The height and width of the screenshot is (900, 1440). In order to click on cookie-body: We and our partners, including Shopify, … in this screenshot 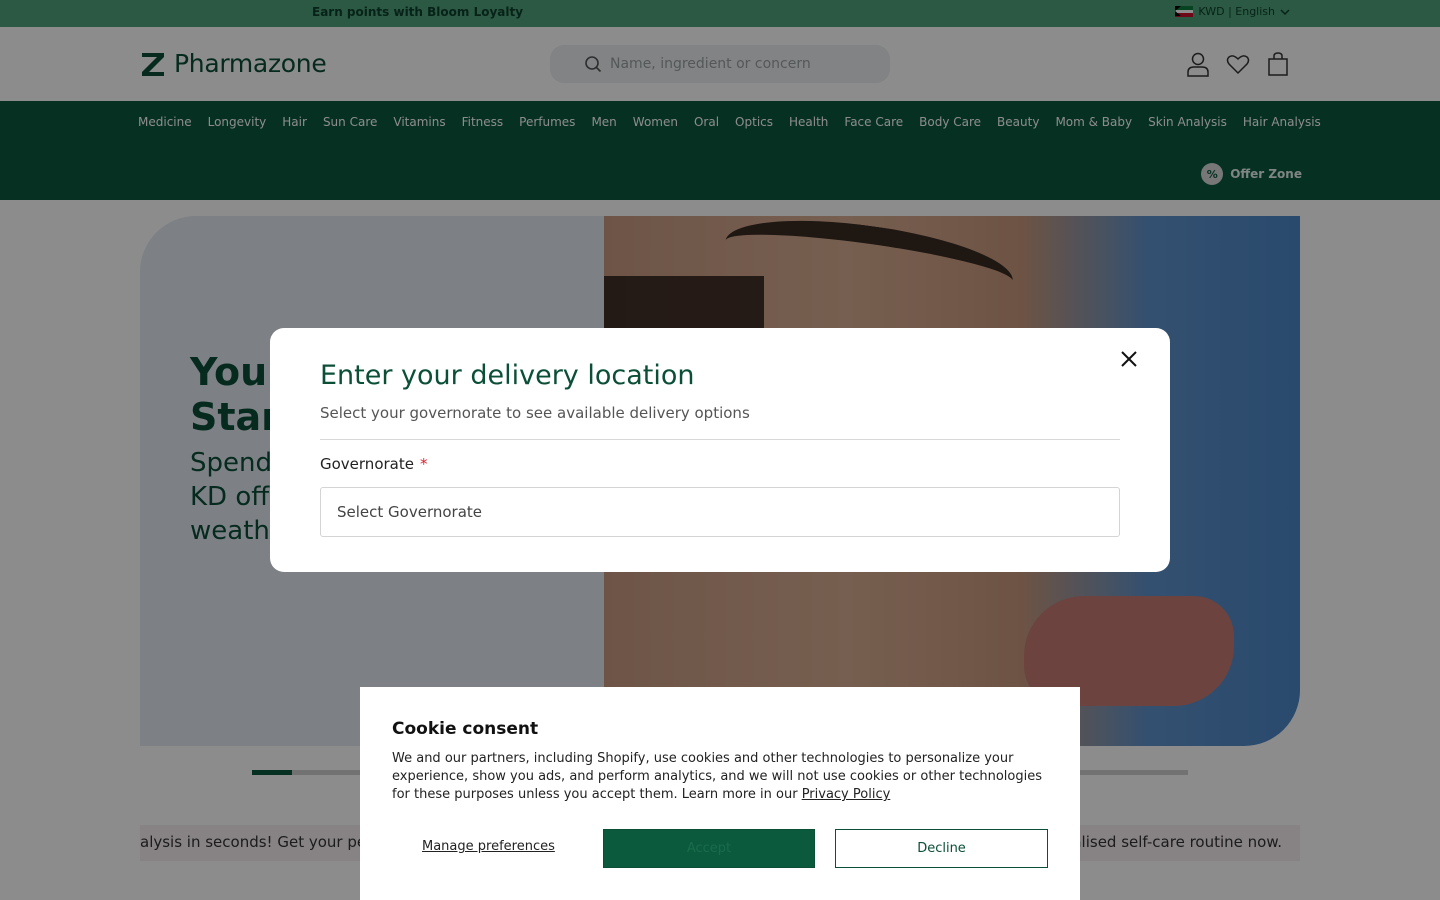, I will do `click(722, 777)`.